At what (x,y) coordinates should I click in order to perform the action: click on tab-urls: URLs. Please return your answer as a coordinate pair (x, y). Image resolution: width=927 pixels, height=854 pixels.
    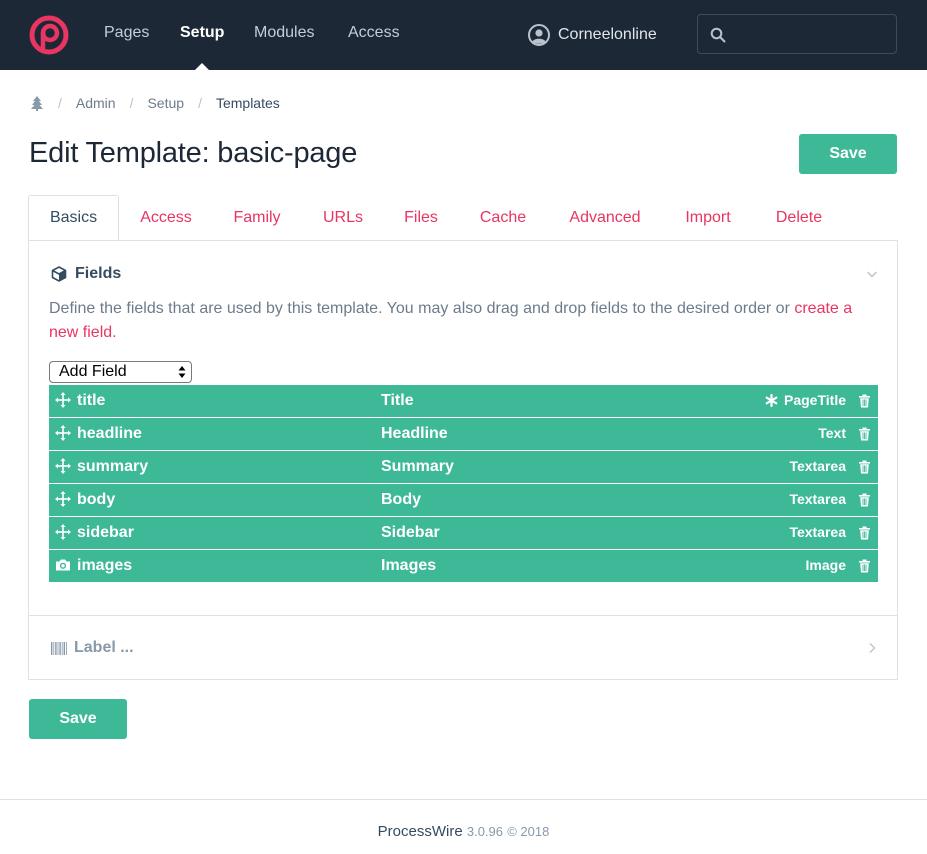
    Looking at the image, I should click on (343, 218).